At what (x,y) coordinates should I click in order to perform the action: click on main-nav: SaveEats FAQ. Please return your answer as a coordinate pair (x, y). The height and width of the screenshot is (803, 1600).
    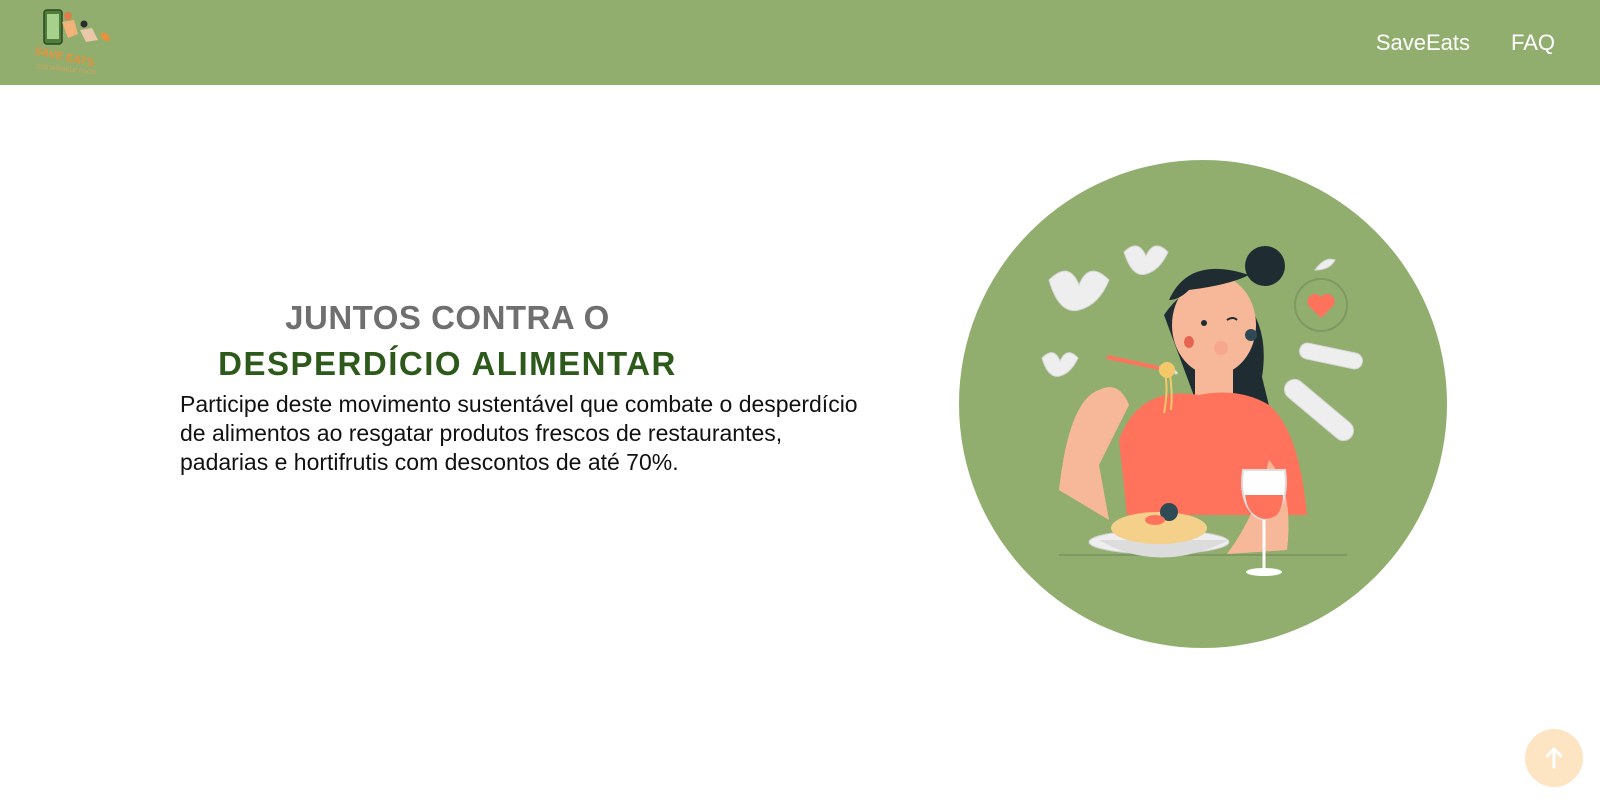
    Looking at the image, I should click on (1465, 42).